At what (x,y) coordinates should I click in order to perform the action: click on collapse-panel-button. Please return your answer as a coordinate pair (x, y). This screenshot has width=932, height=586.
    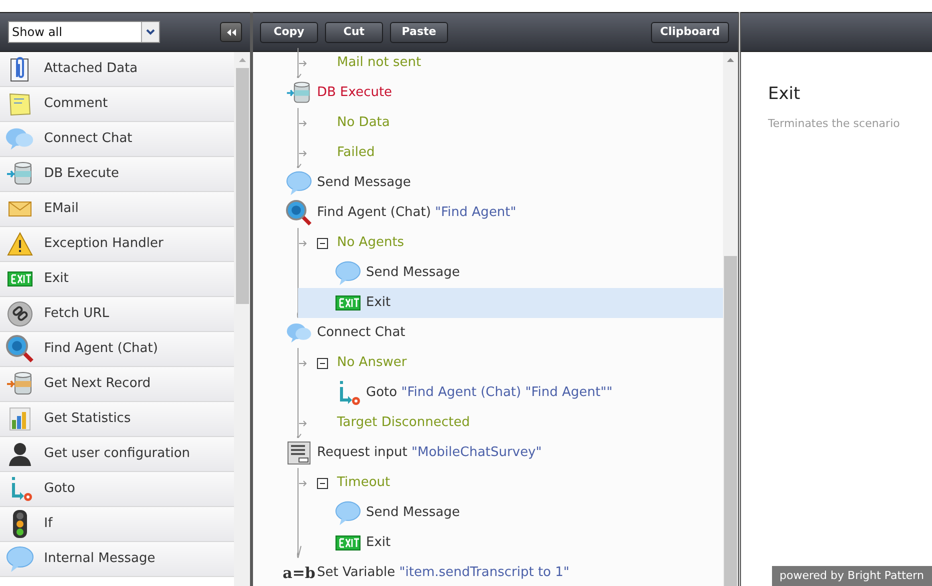
    Looking at the image, I should click on (231, 32).